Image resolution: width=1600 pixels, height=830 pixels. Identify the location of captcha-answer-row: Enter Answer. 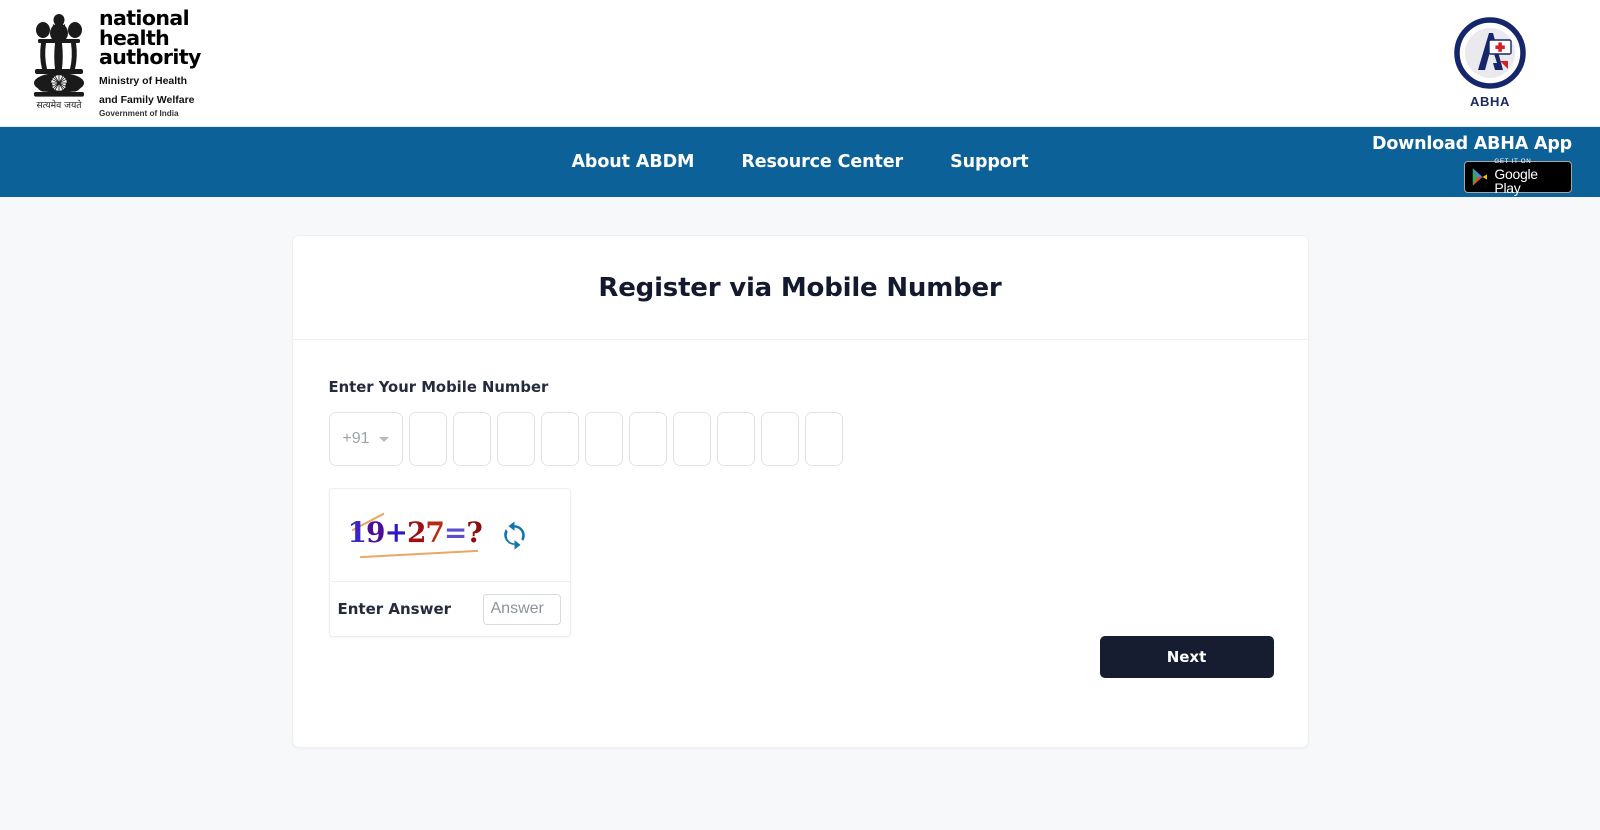
(450, 609).